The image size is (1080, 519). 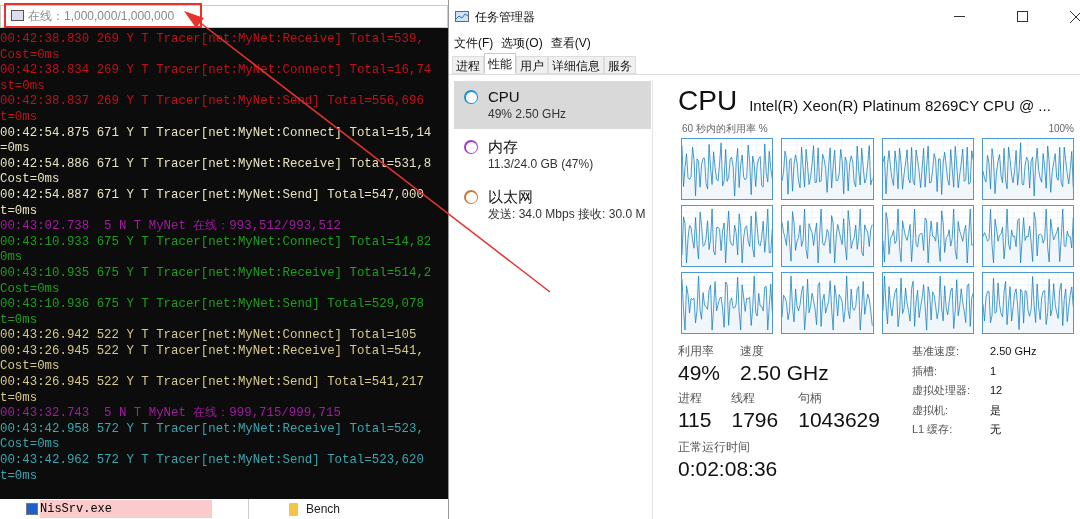 What do you see at coordinates (690, 398) in the screenshot?
I see `stat-label: 进程` at bounding box center [690, 398].